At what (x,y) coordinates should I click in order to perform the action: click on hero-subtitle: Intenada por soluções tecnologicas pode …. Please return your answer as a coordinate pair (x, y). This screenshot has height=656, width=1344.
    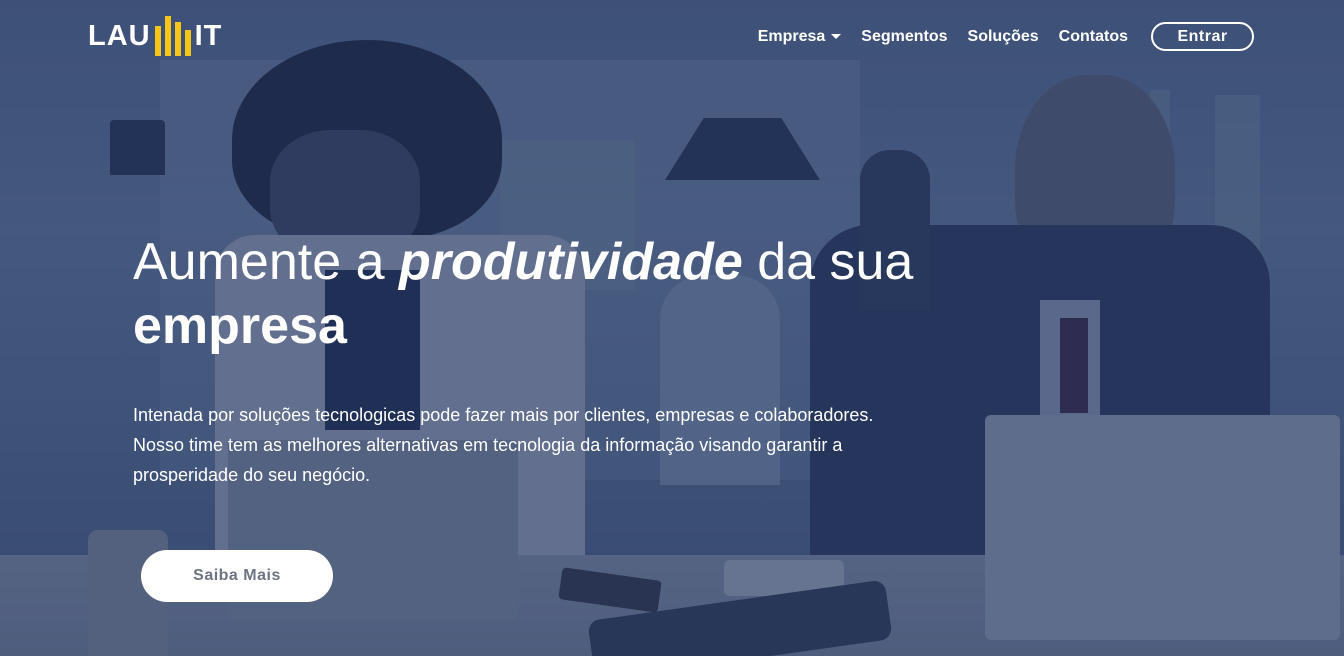
    Looking at the image, I should click on (563, 445).